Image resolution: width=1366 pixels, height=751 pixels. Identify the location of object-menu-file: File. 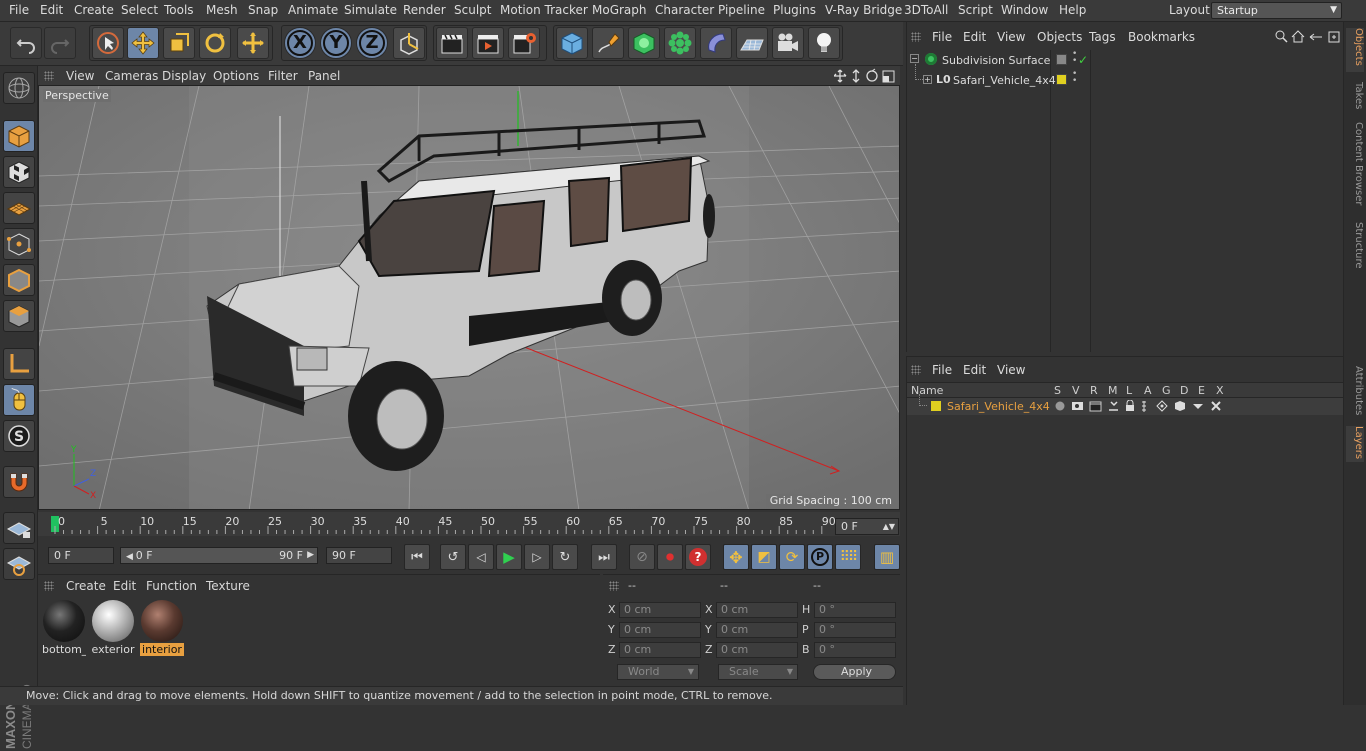
(942, 37).